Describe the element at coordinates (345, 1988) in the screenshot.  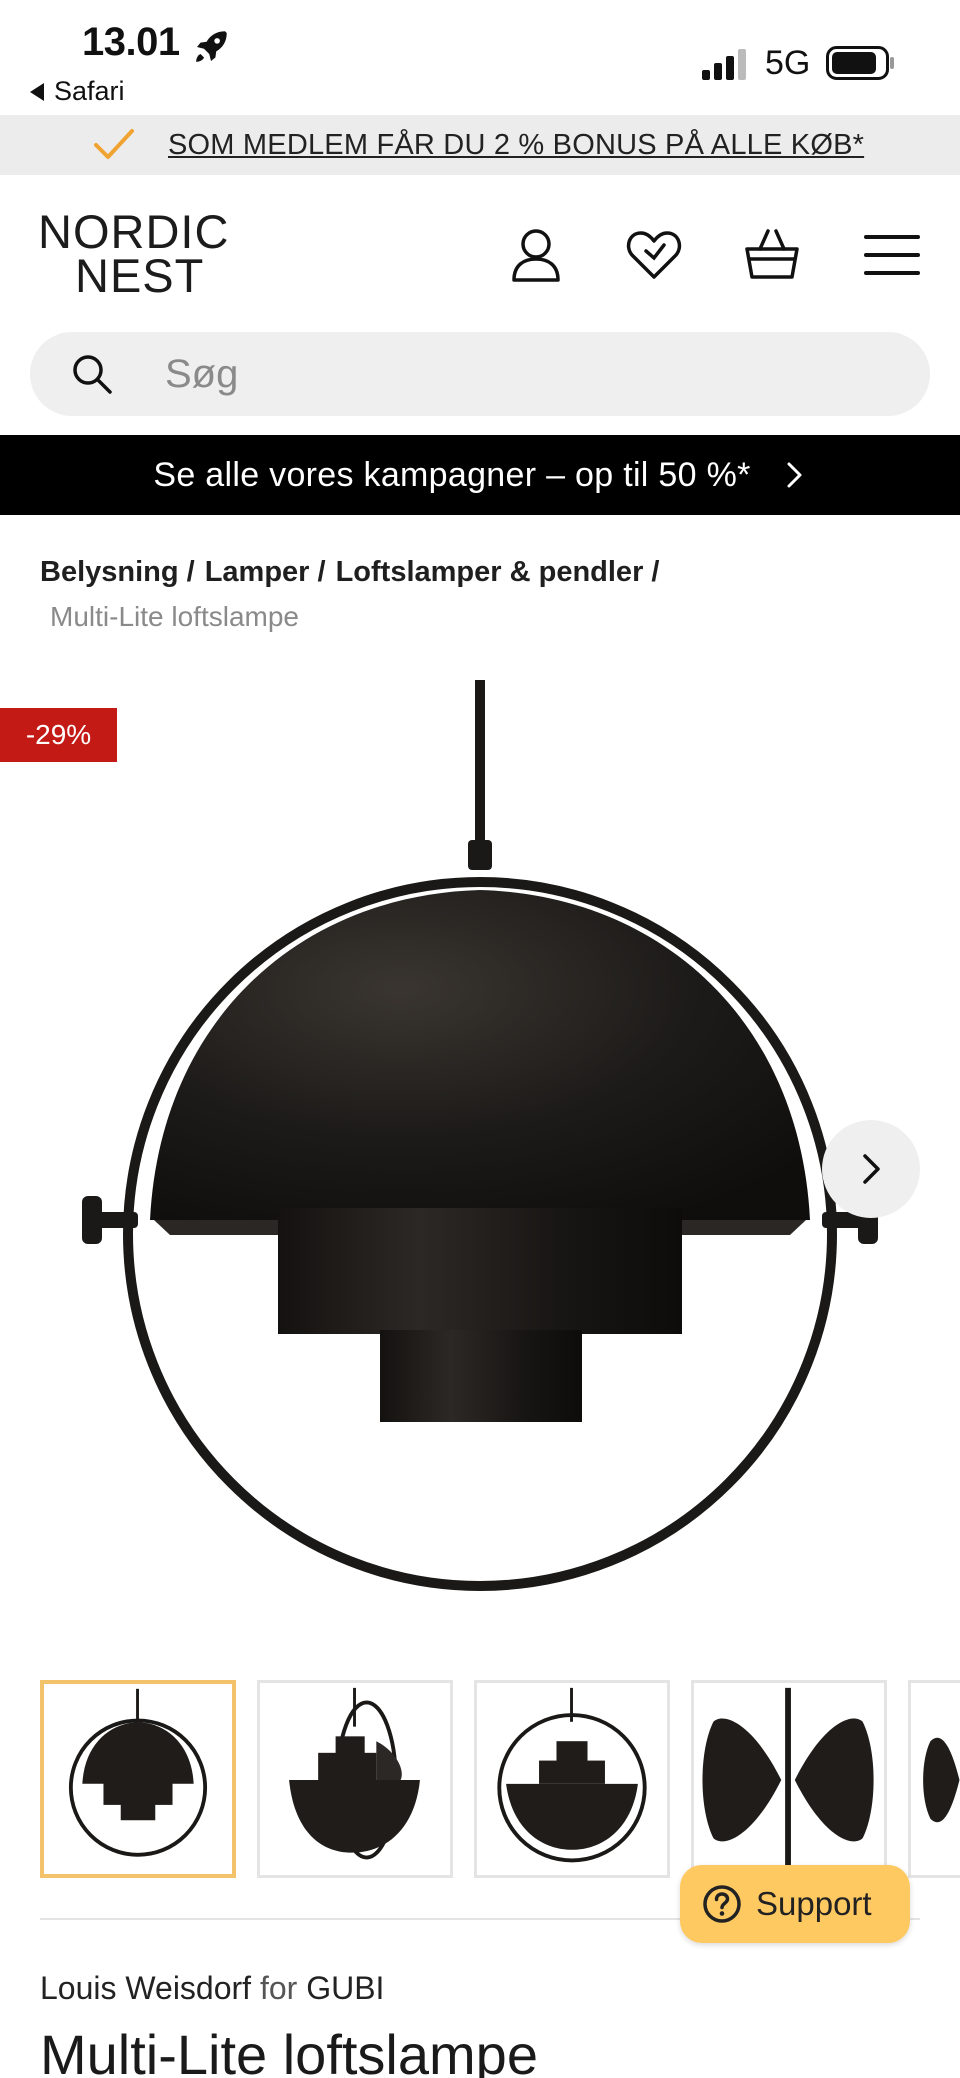
I see `brand-name: GUBI` at that location.